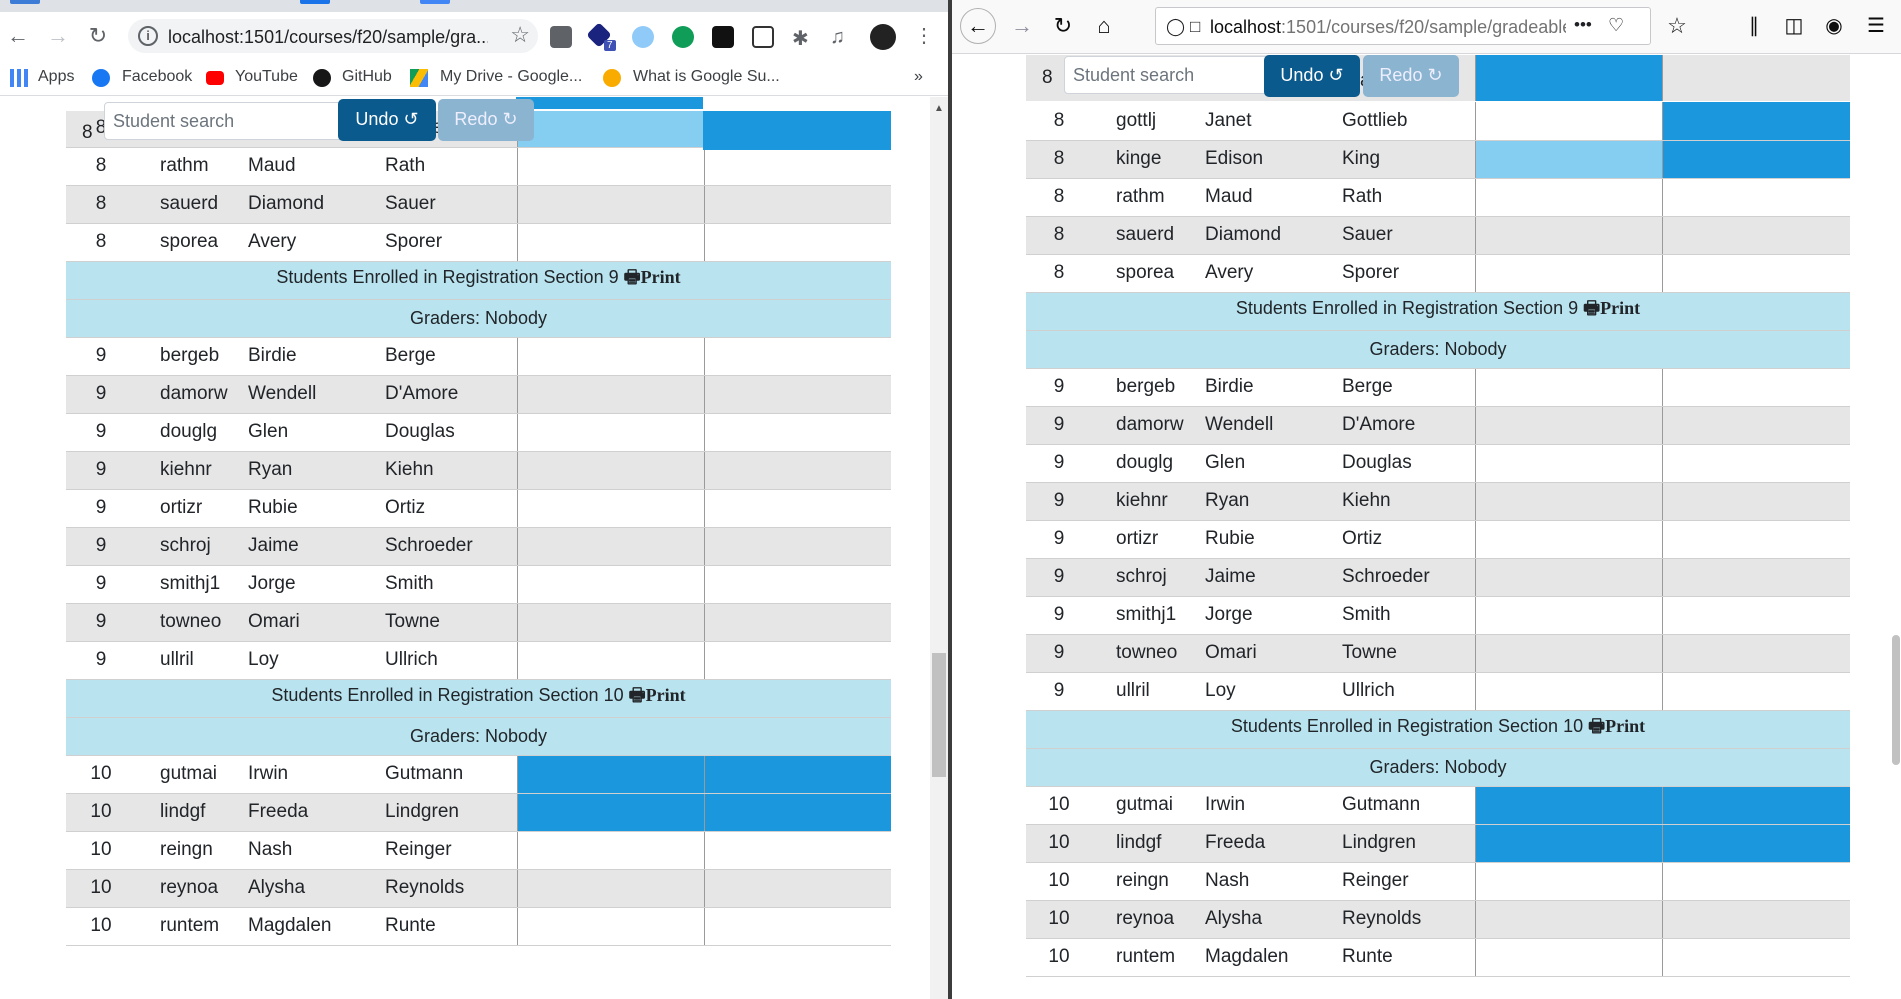 Image resolution: width=1901 pixels, height=999 pixels. What do you see at coordinates (1794, 26) in the screenshot?
I see `sidebar-icon: ◫` at bounding box center [1794, 26].